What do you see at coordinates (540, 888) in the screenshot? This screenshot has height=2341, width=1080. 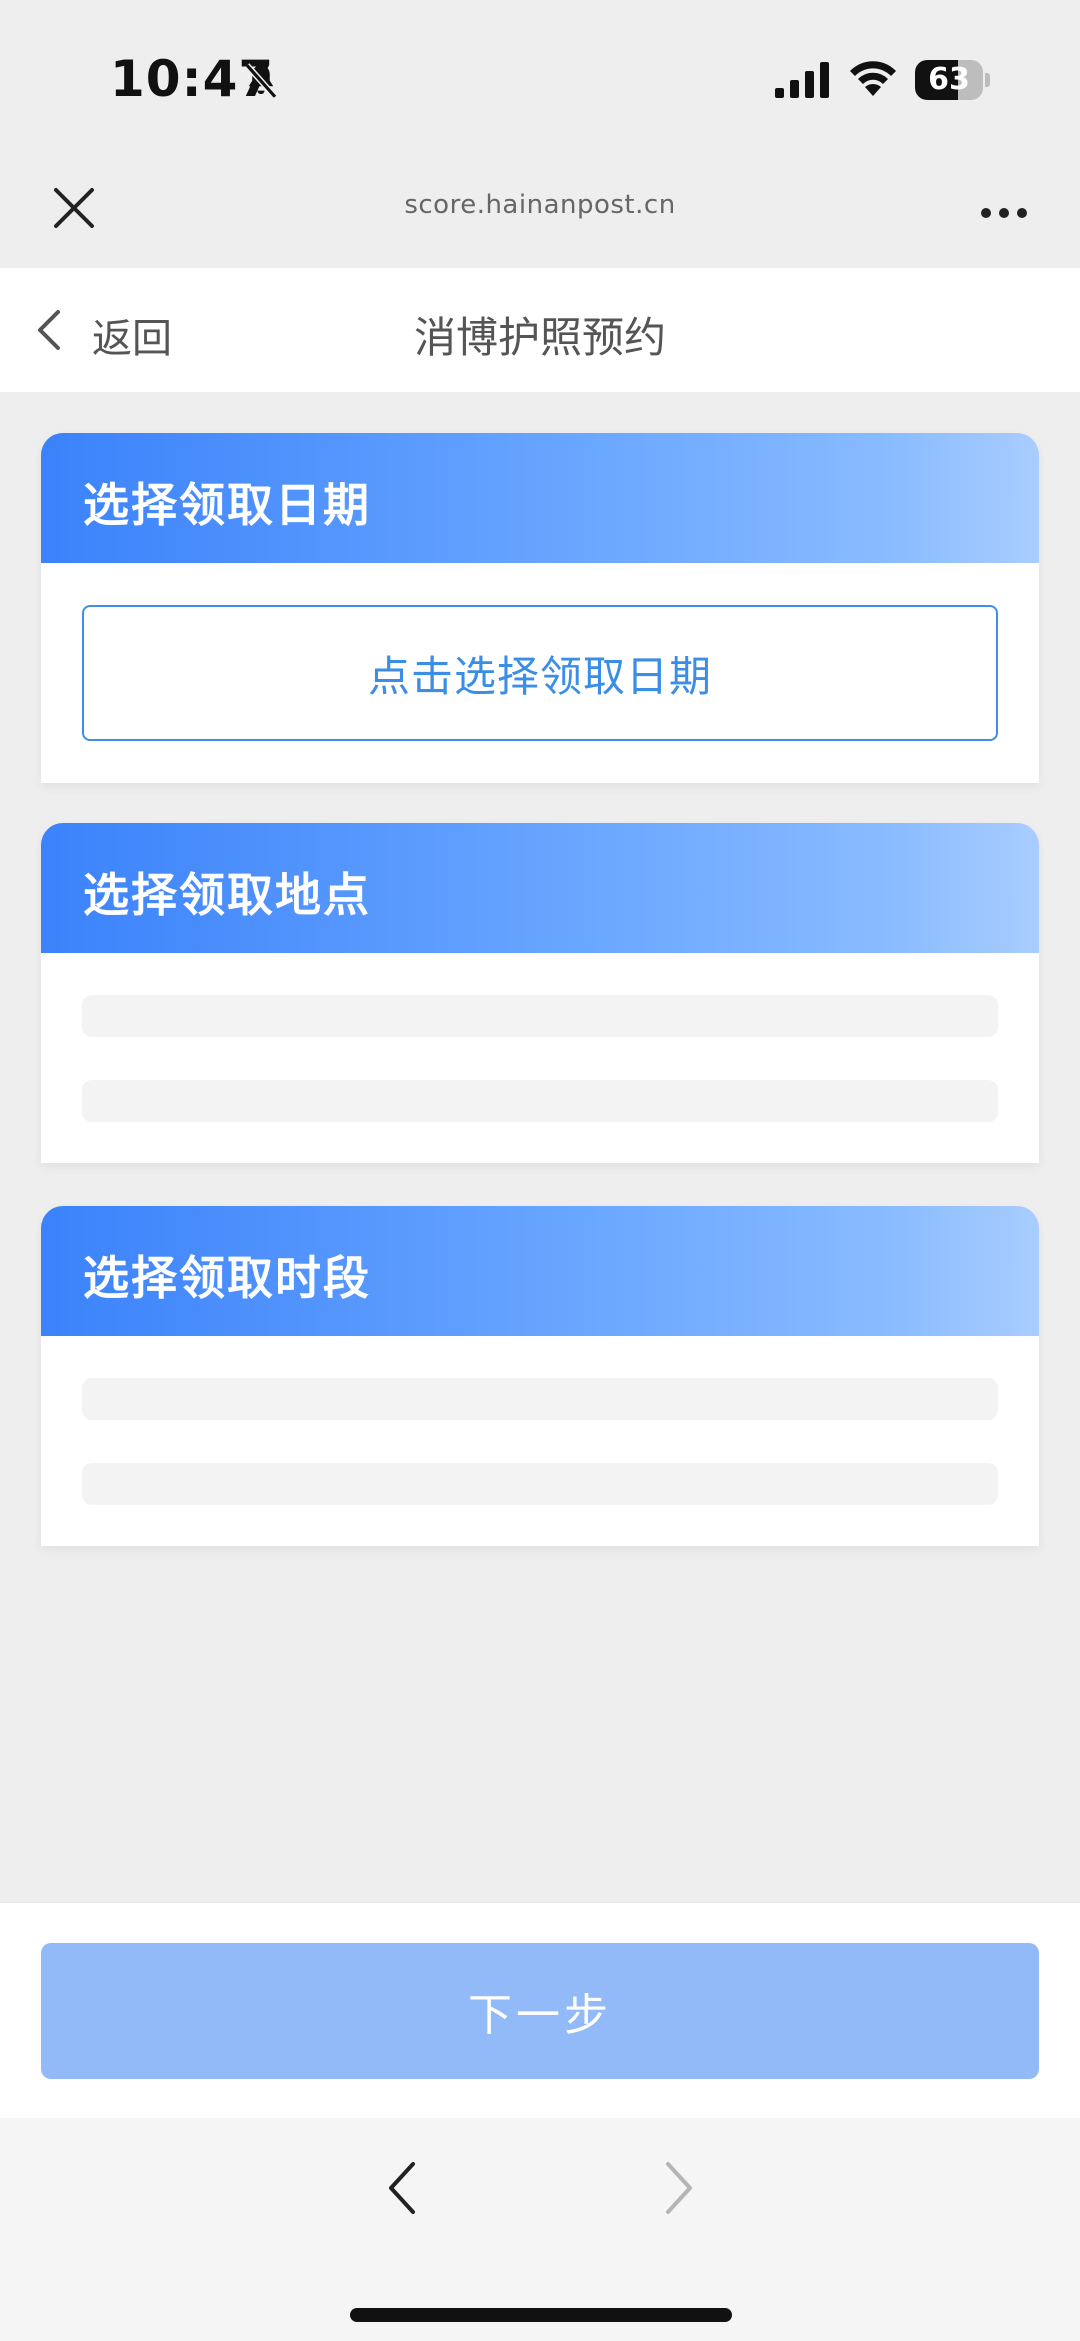 I see `location-section-header: 选择领取地点` at bounding box center [540, 888].